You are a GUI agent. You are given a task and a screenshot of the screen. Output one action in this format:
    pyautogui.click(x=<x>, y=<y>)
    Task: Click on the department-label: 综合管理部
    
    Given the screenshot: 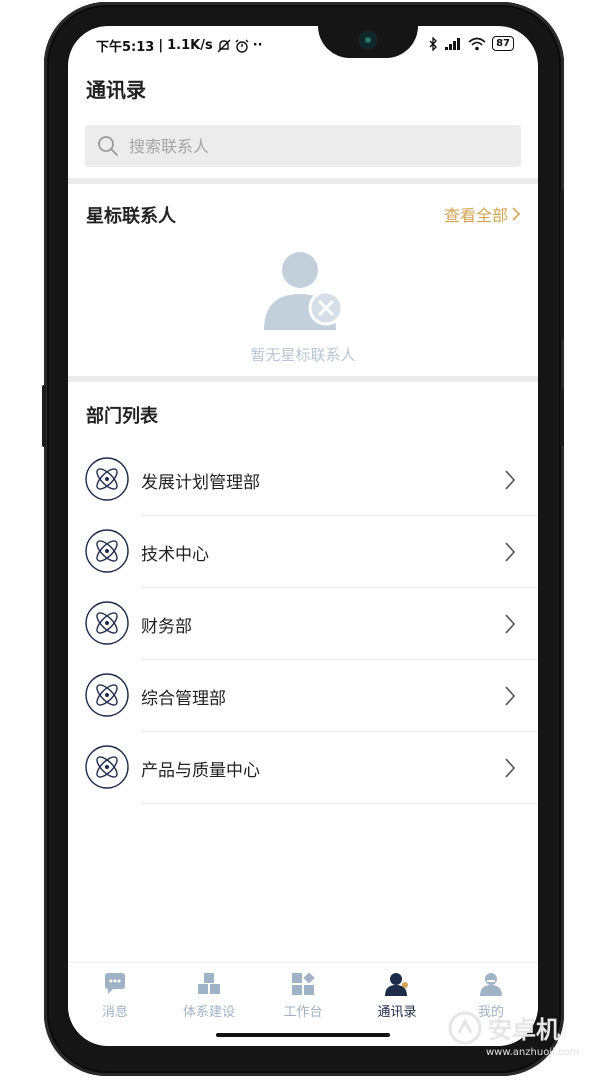 What is the action you would take?
    pyautogui.click(x=183, y=699)
    